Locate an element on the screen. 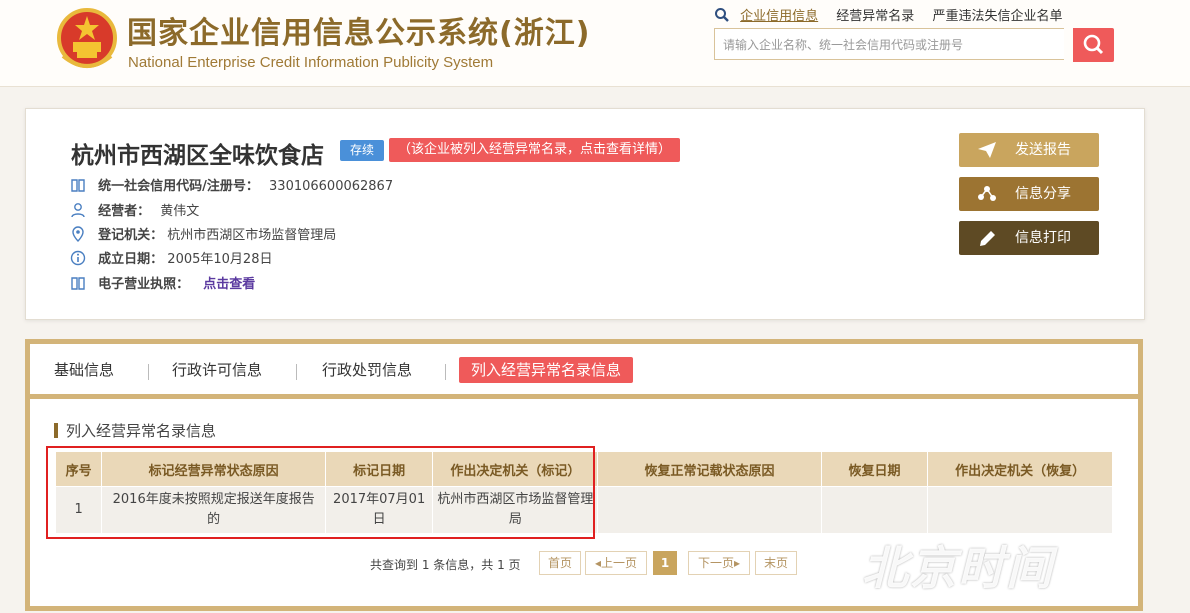 The image size is (1190, 613). prev-page-label: 上一页 is located at coordinates (619, 563).